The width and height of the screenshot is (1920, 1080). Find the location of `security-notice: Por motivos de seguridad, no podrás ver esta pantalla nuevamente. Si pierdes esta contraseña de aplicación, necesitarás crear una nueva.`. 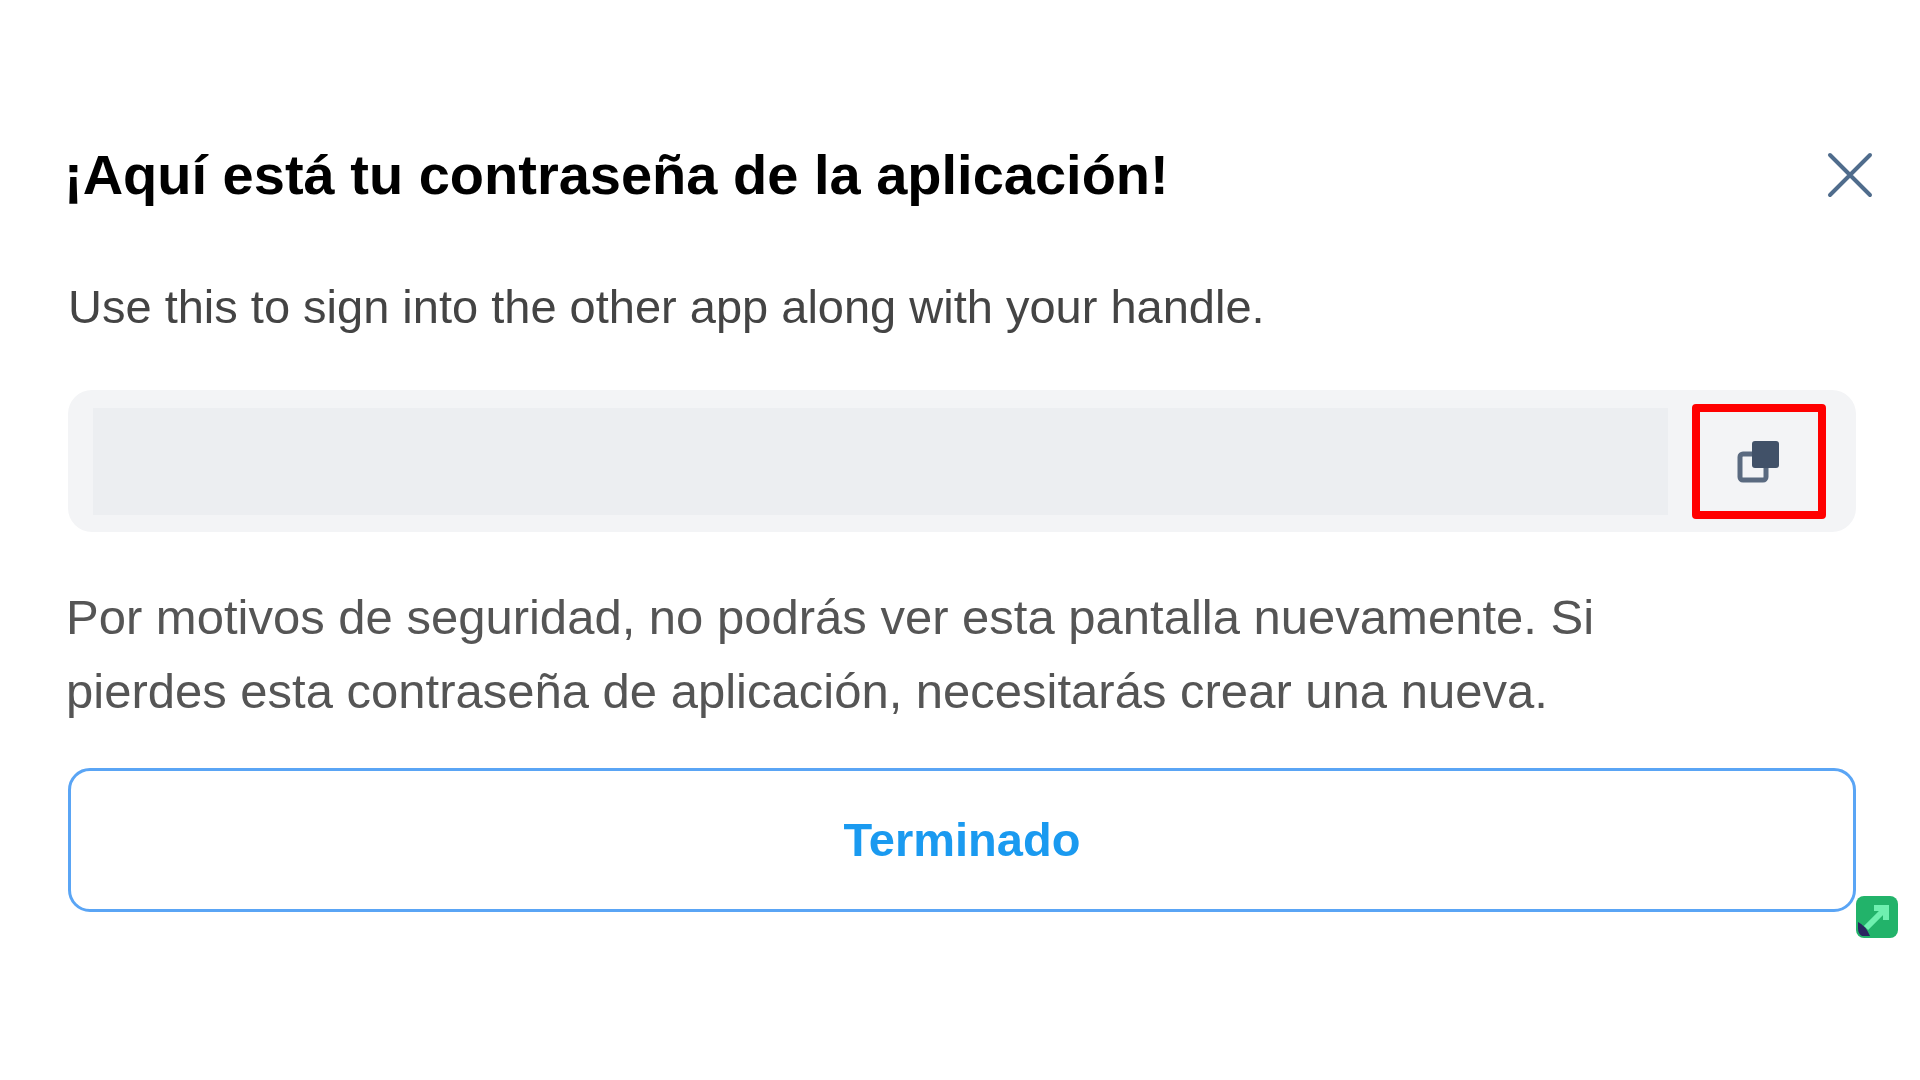

security-notice: Por motivos de seguridad, no podrás ver esta pantalla nuevamente. Si pierdes esta contraseña de aplicación, necesitarás crear una nueva. is located at coordinates (831, 654).